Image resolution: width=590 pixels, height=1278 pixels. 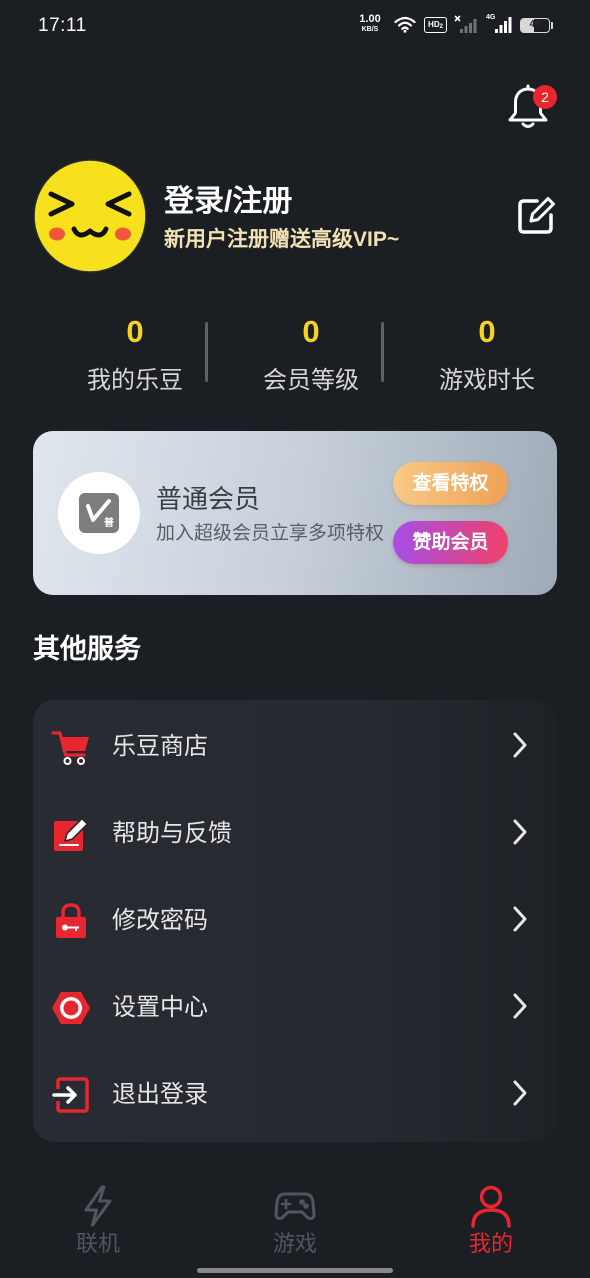 What do you see at coordinates (228, 202) in the screenshot?
I see `login-register-title: 登录/注册` at bounding box center [228, 202].